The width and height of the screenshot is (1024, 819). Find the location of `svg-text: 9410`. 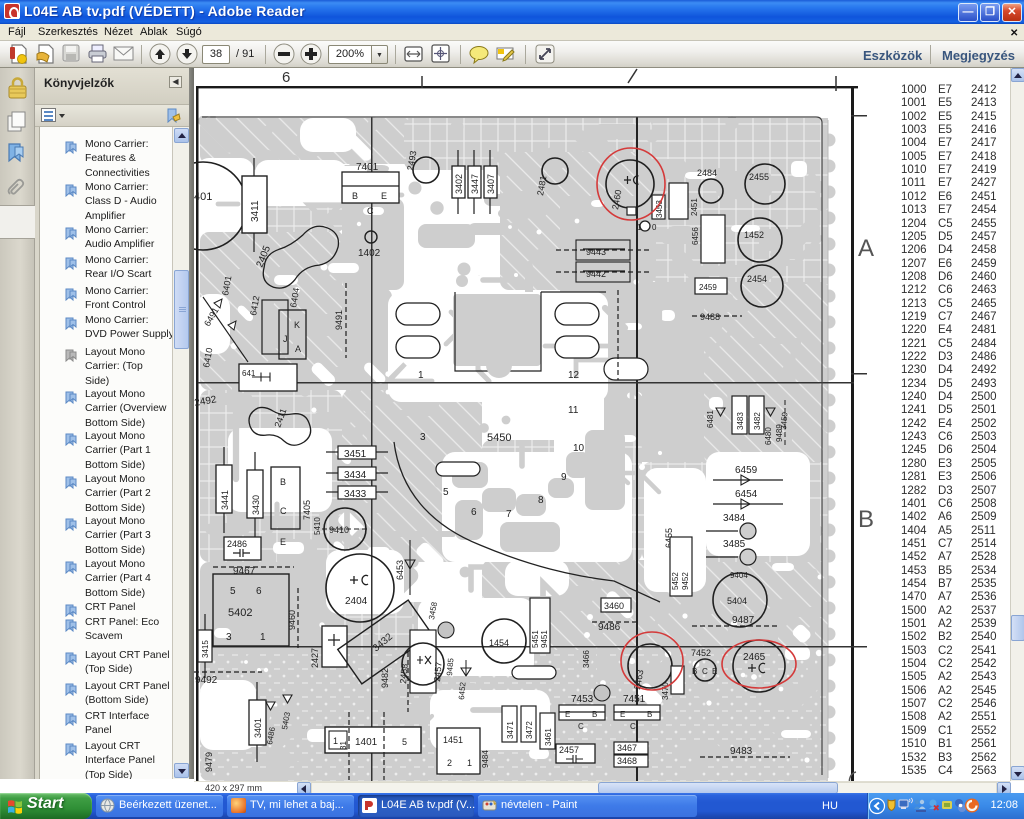

svg-text: 9410 is located at coordinates (339, 530).